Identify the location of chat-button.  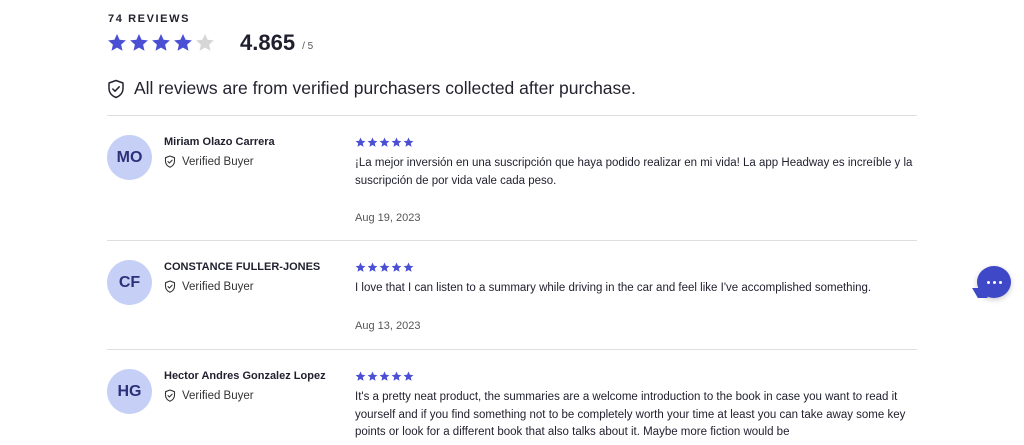
(991, 282).